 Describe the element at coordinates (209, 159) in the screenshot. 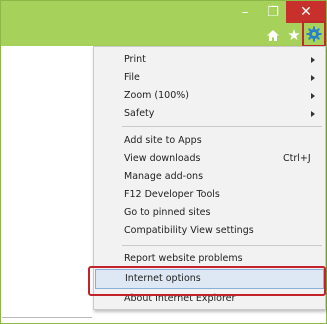

I see `menu-item-view-downloads: View downloads Ctrl+J` at that location.